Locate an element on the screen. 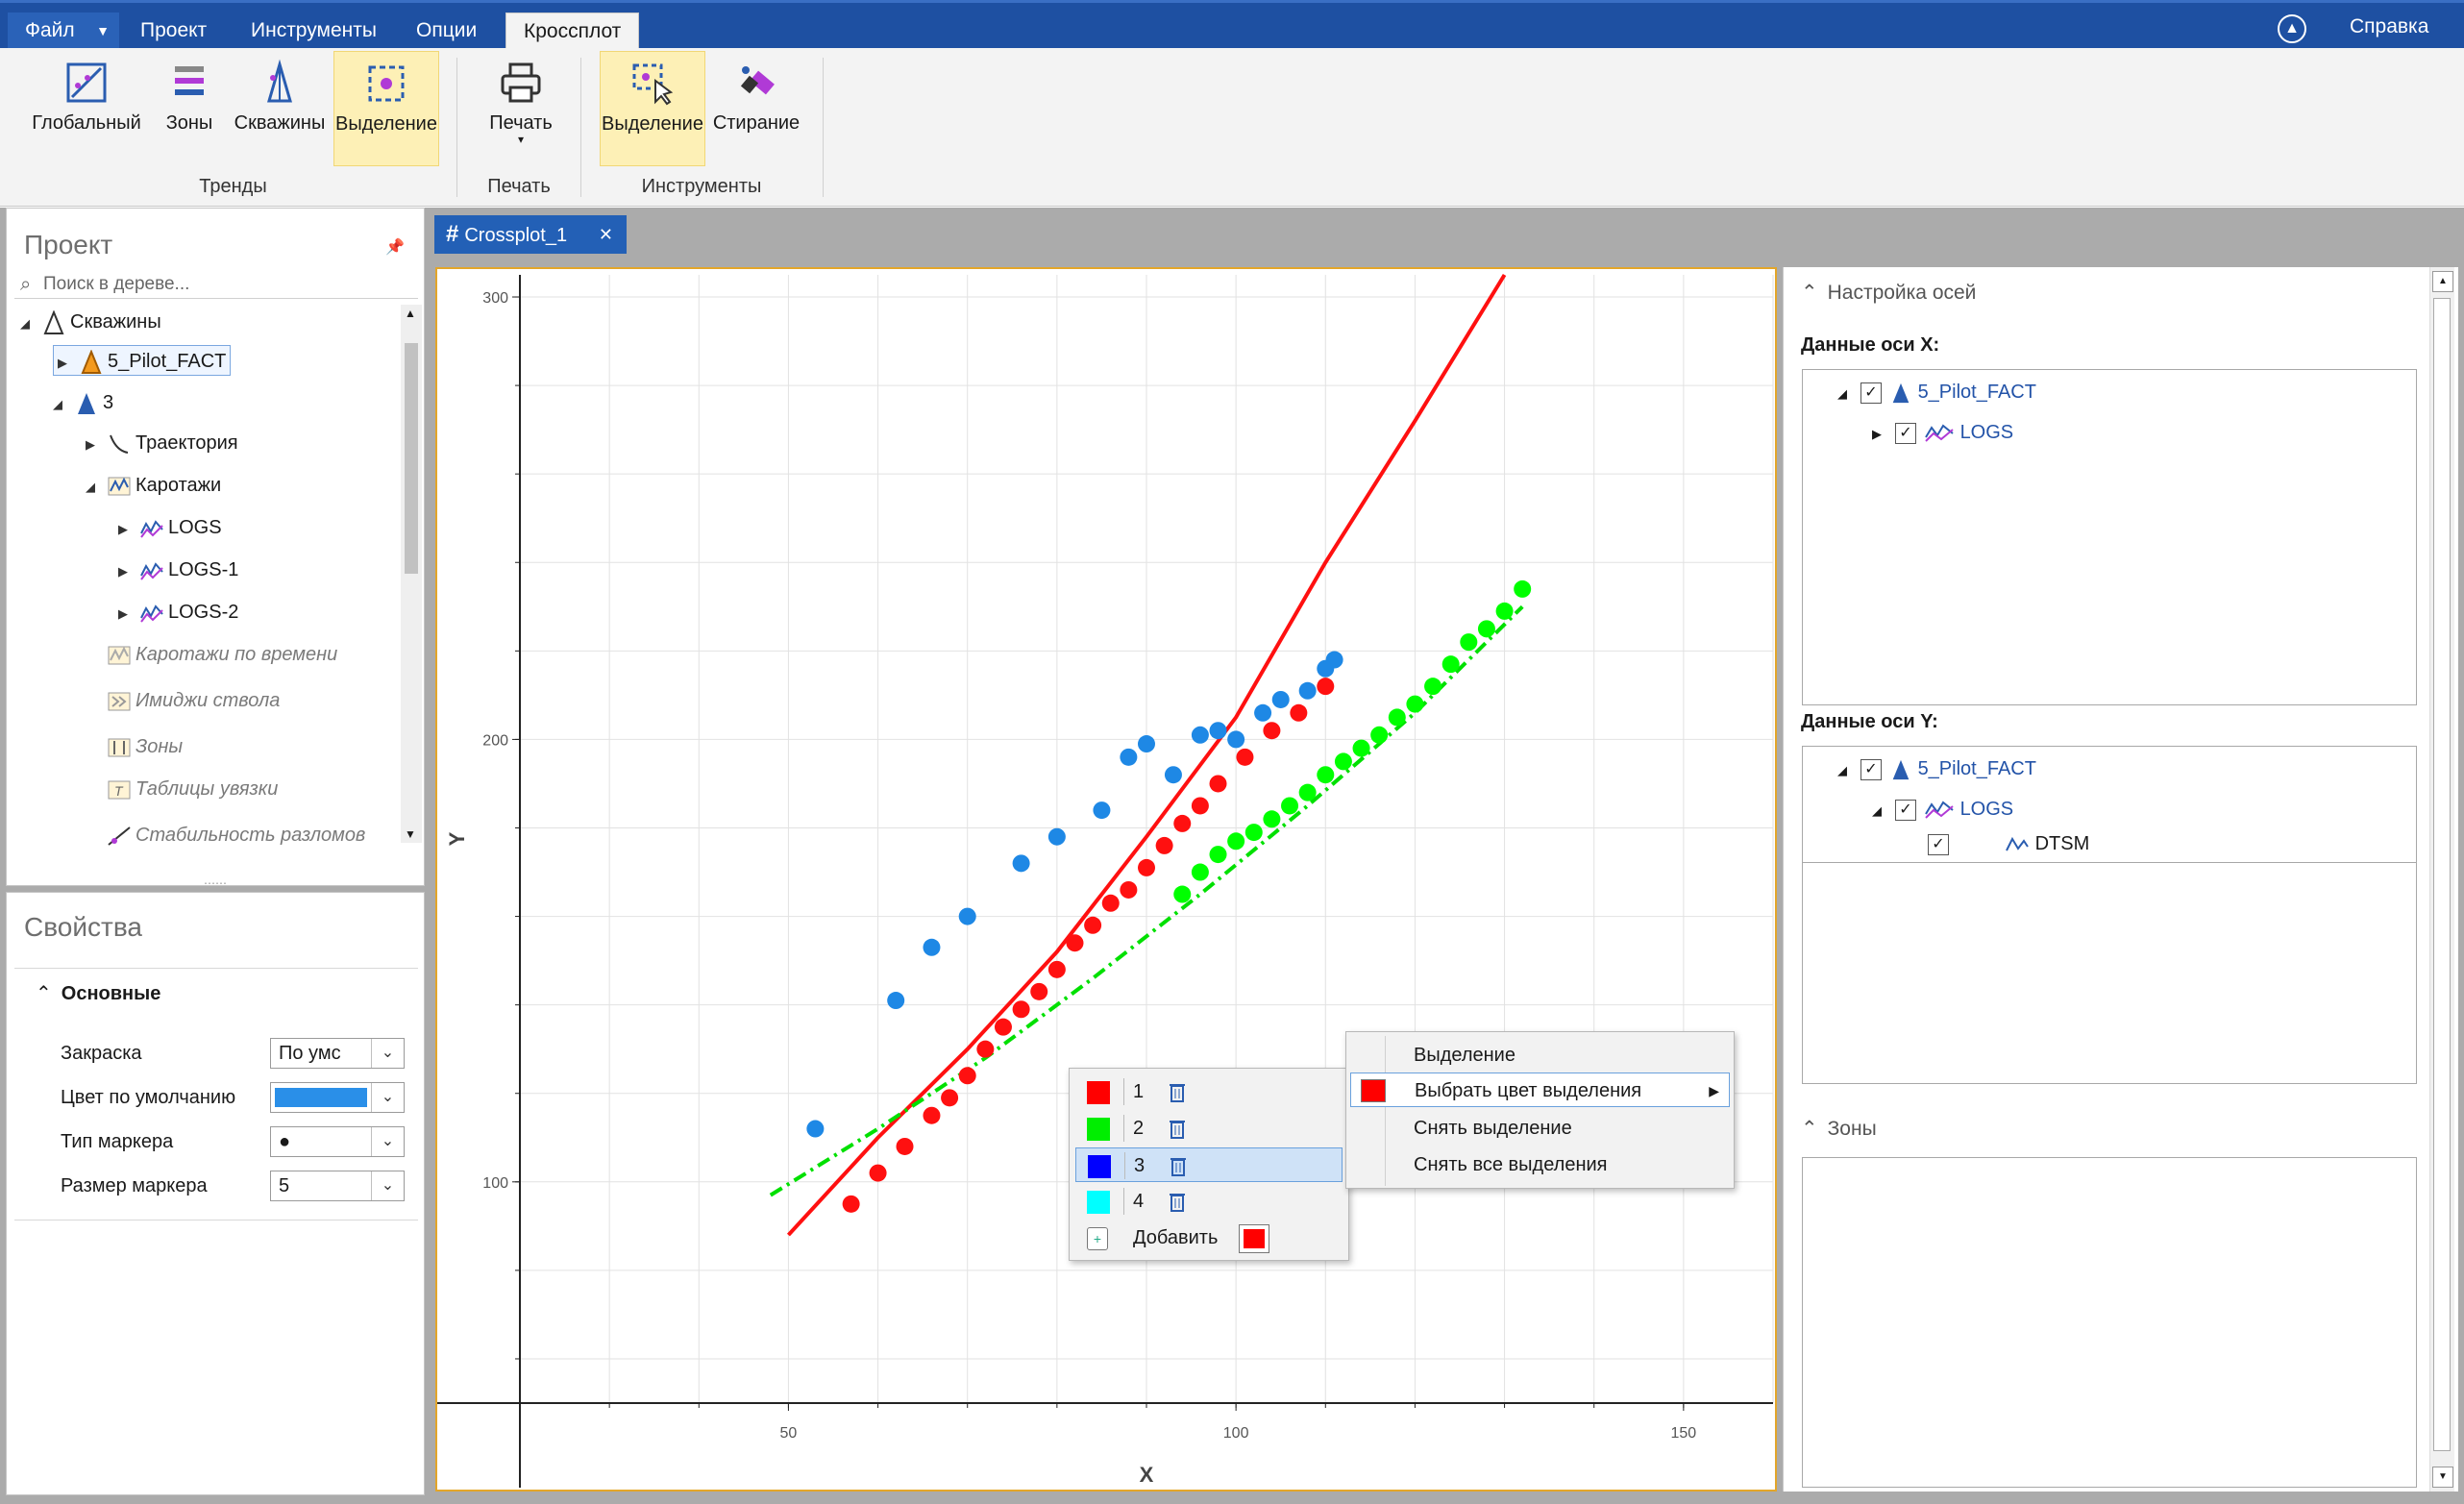  prop-marker-type-select: ● ⌄ is located at coordinates (337, 1141).